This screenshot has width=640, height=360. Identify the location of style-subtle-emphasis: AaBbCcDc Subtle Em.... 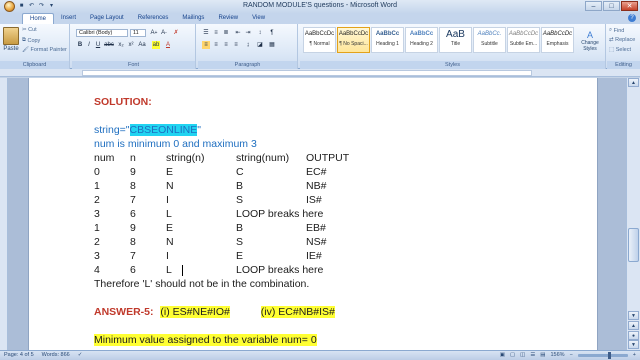
(523, 40).